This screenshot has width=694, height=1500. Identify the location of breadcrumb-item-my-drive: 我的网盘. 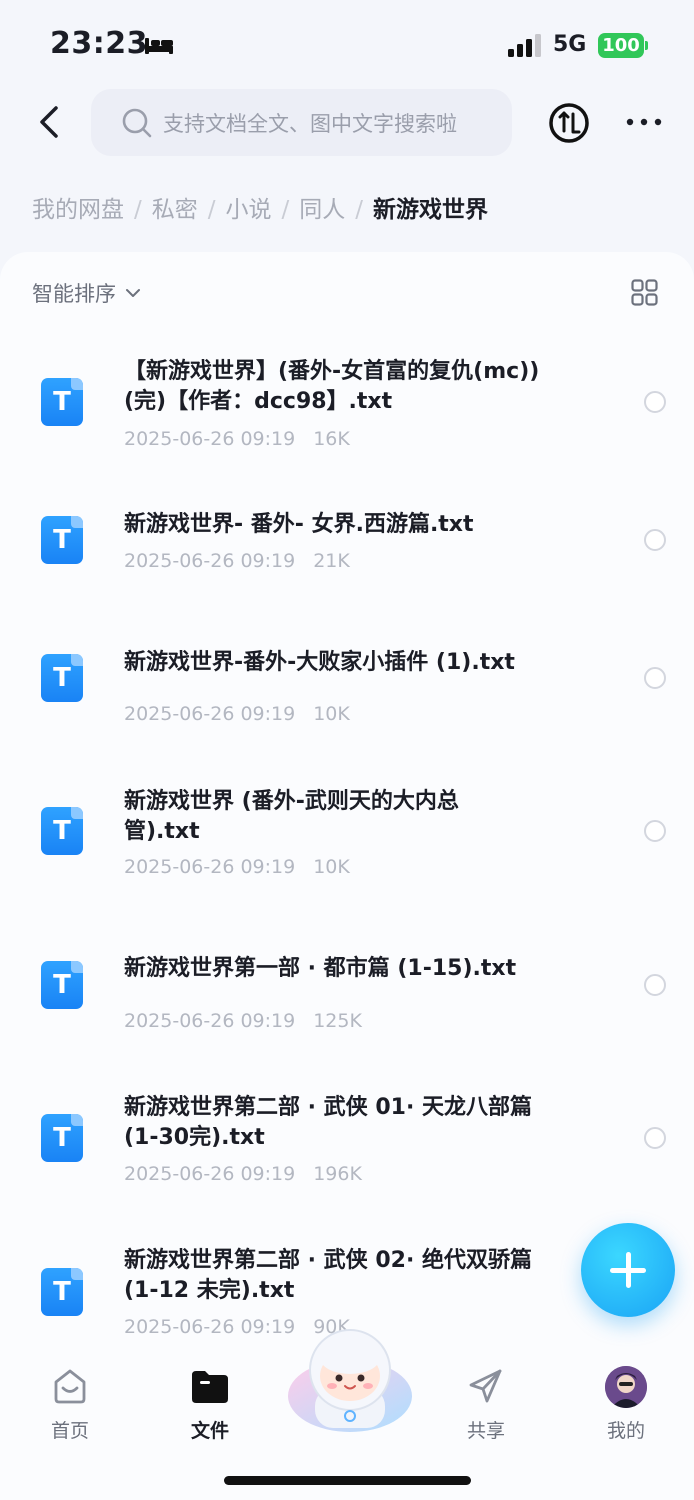
(78, 207).